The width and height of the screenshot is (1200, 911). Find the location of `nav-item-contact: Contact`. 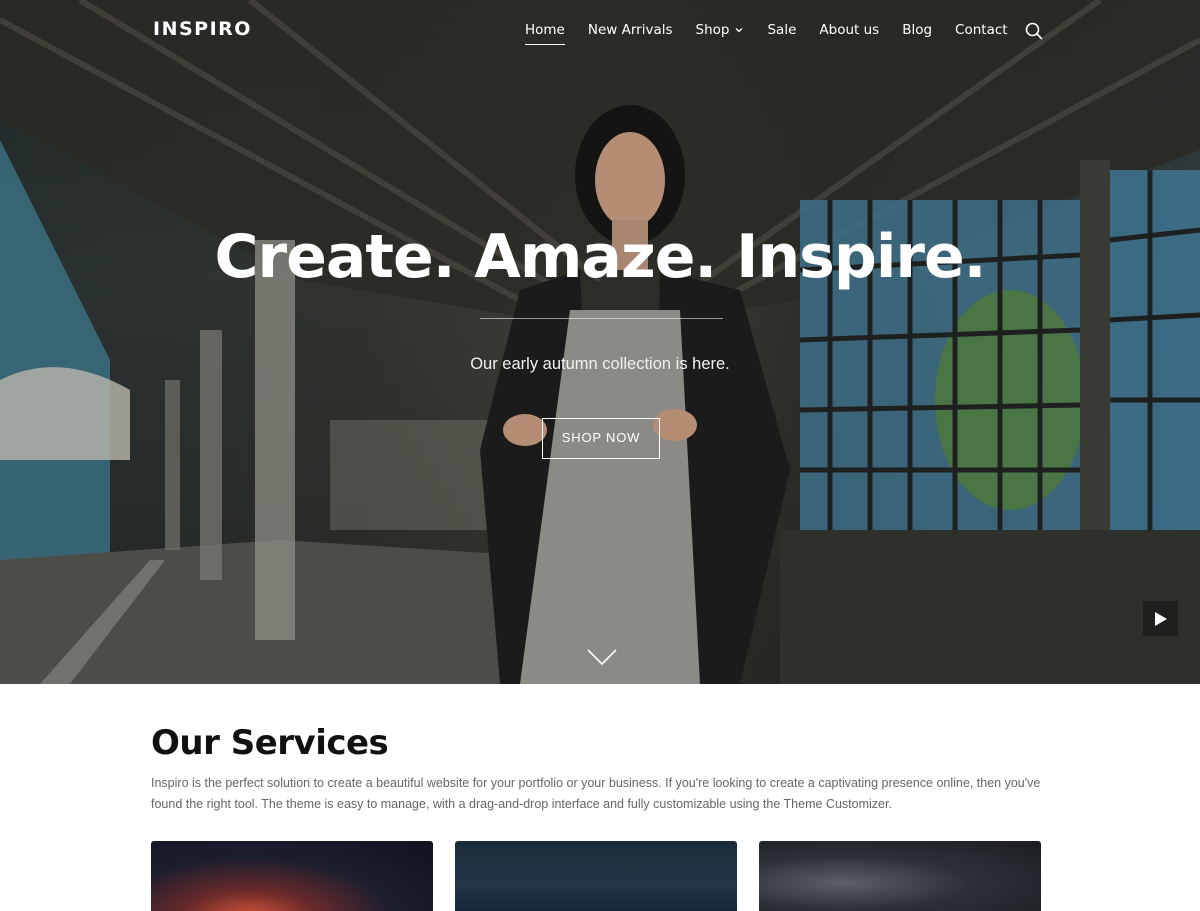

nav-item-contact: Contact is located at coordinates (981, 30).